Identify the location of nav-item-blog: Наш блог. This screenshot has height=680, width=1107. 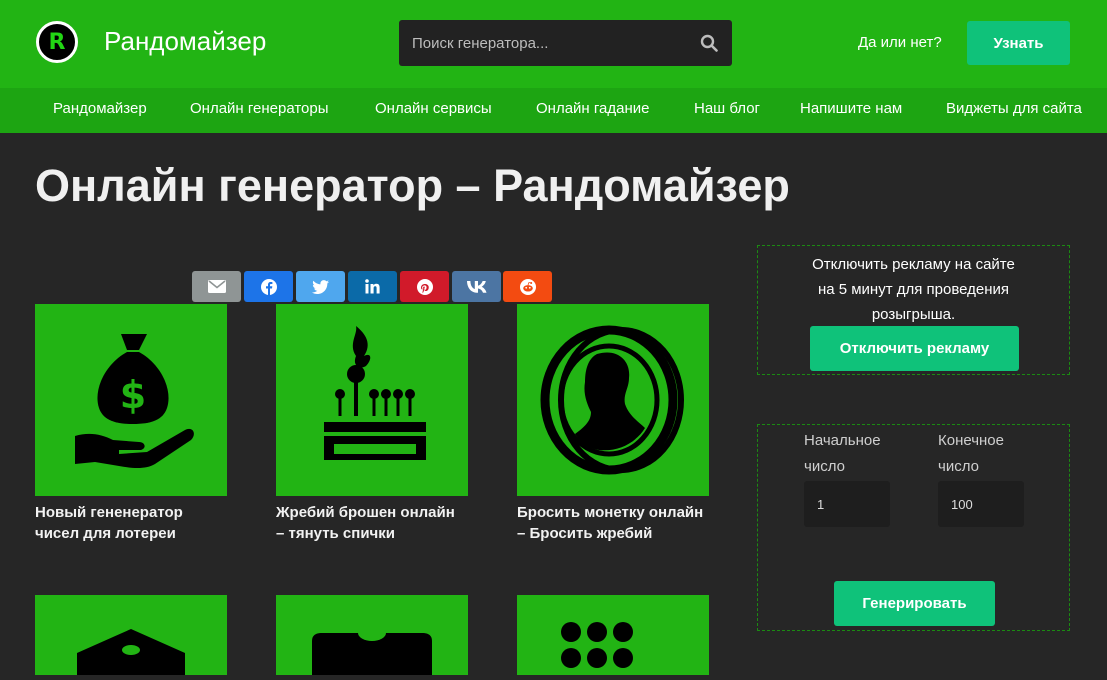
(727, 108).